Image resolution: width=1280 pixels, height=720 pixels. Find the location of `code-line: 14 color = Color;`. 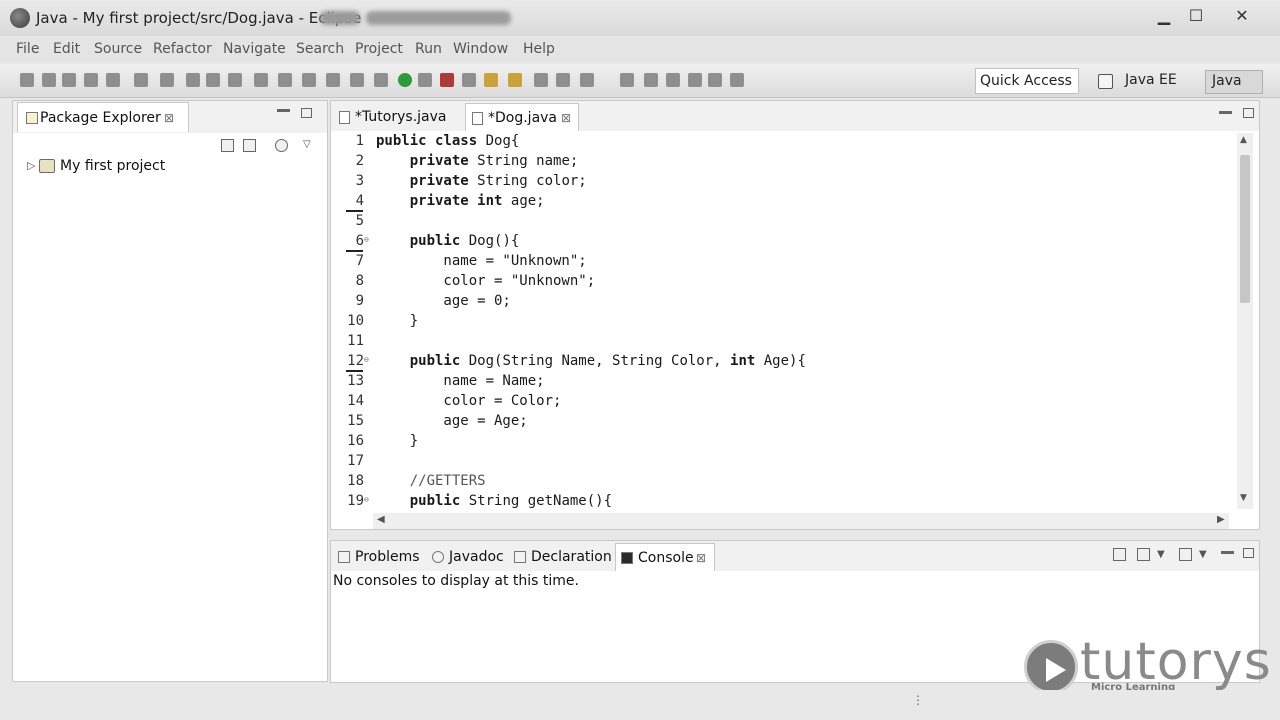

code-line: 14 color = Color; is located at coordinates (783, 403).